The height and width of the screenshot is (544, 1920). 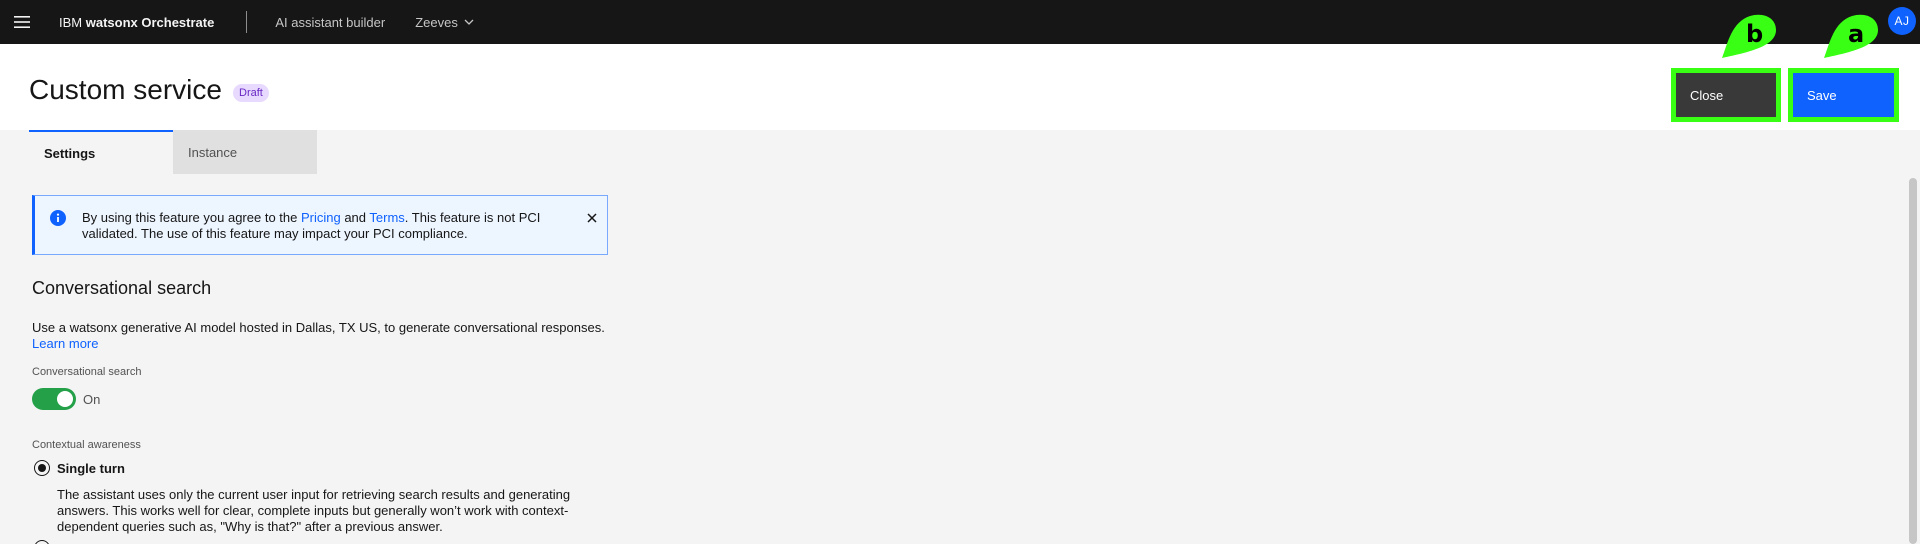 What do you see at coordinates (86, 445) in the screenshot?
I see `contextual-awareness-label: Contextual awareness` at bounding box center [86, 445].